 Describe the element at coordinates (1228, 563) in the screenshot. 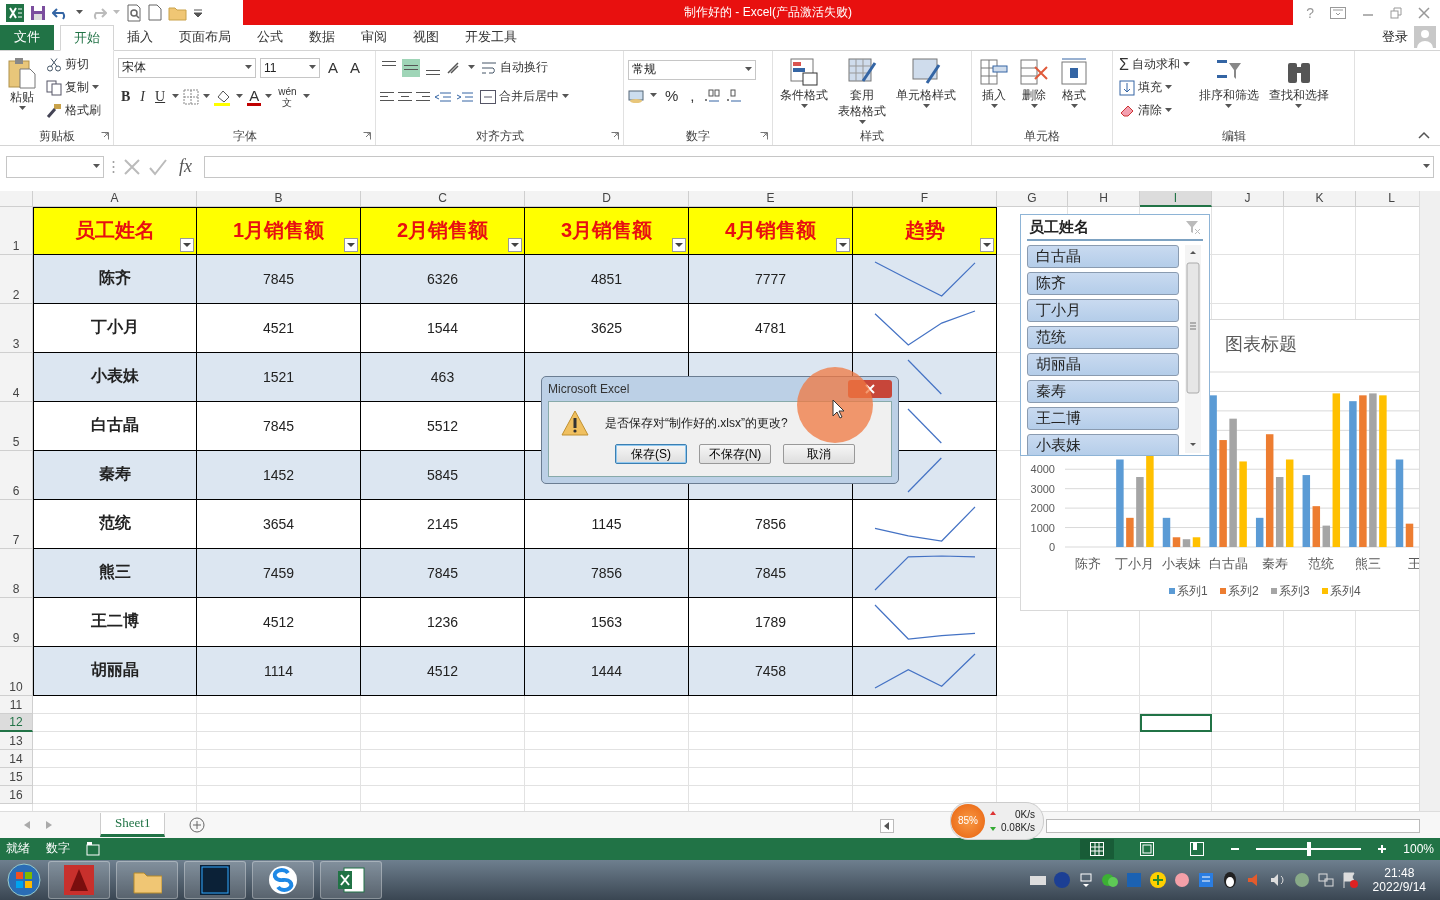

I see `axis-label: 白古晶` at that location.